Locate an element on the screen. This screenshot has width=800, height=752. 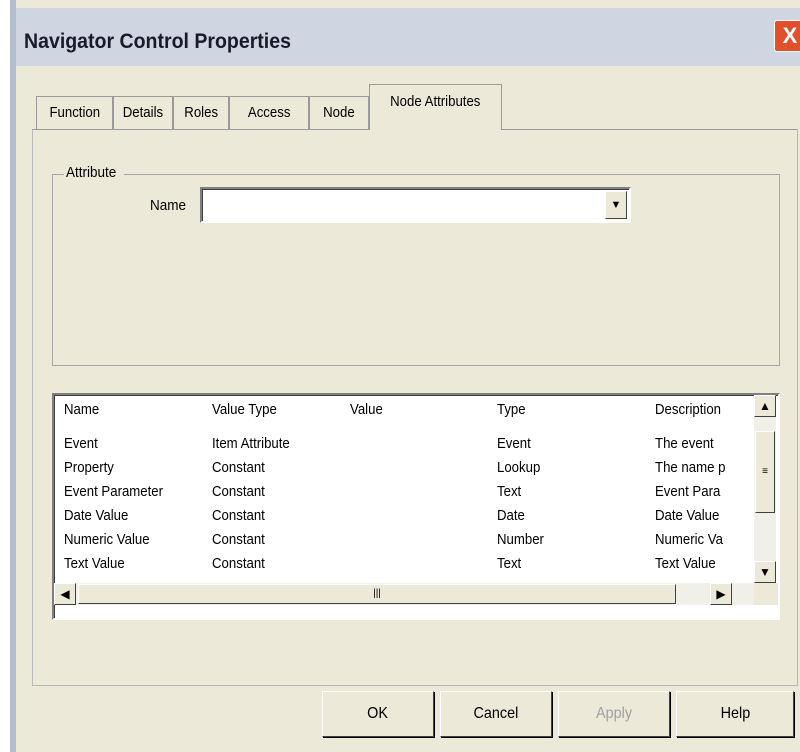
close-button: X is located at coordinates (787, 36).